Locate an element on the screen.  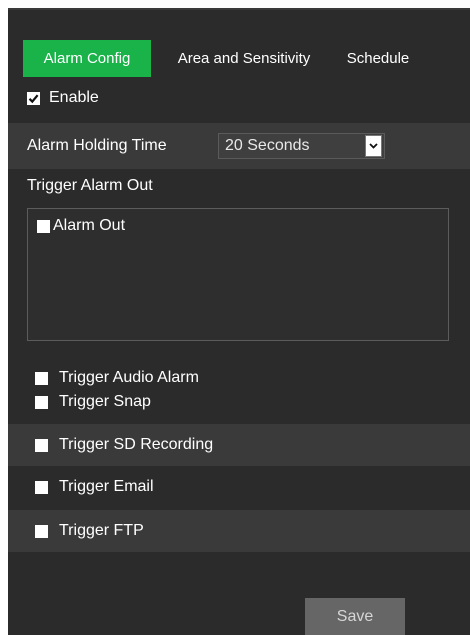
enable-label: Enable is located at coordinates (74, 97).